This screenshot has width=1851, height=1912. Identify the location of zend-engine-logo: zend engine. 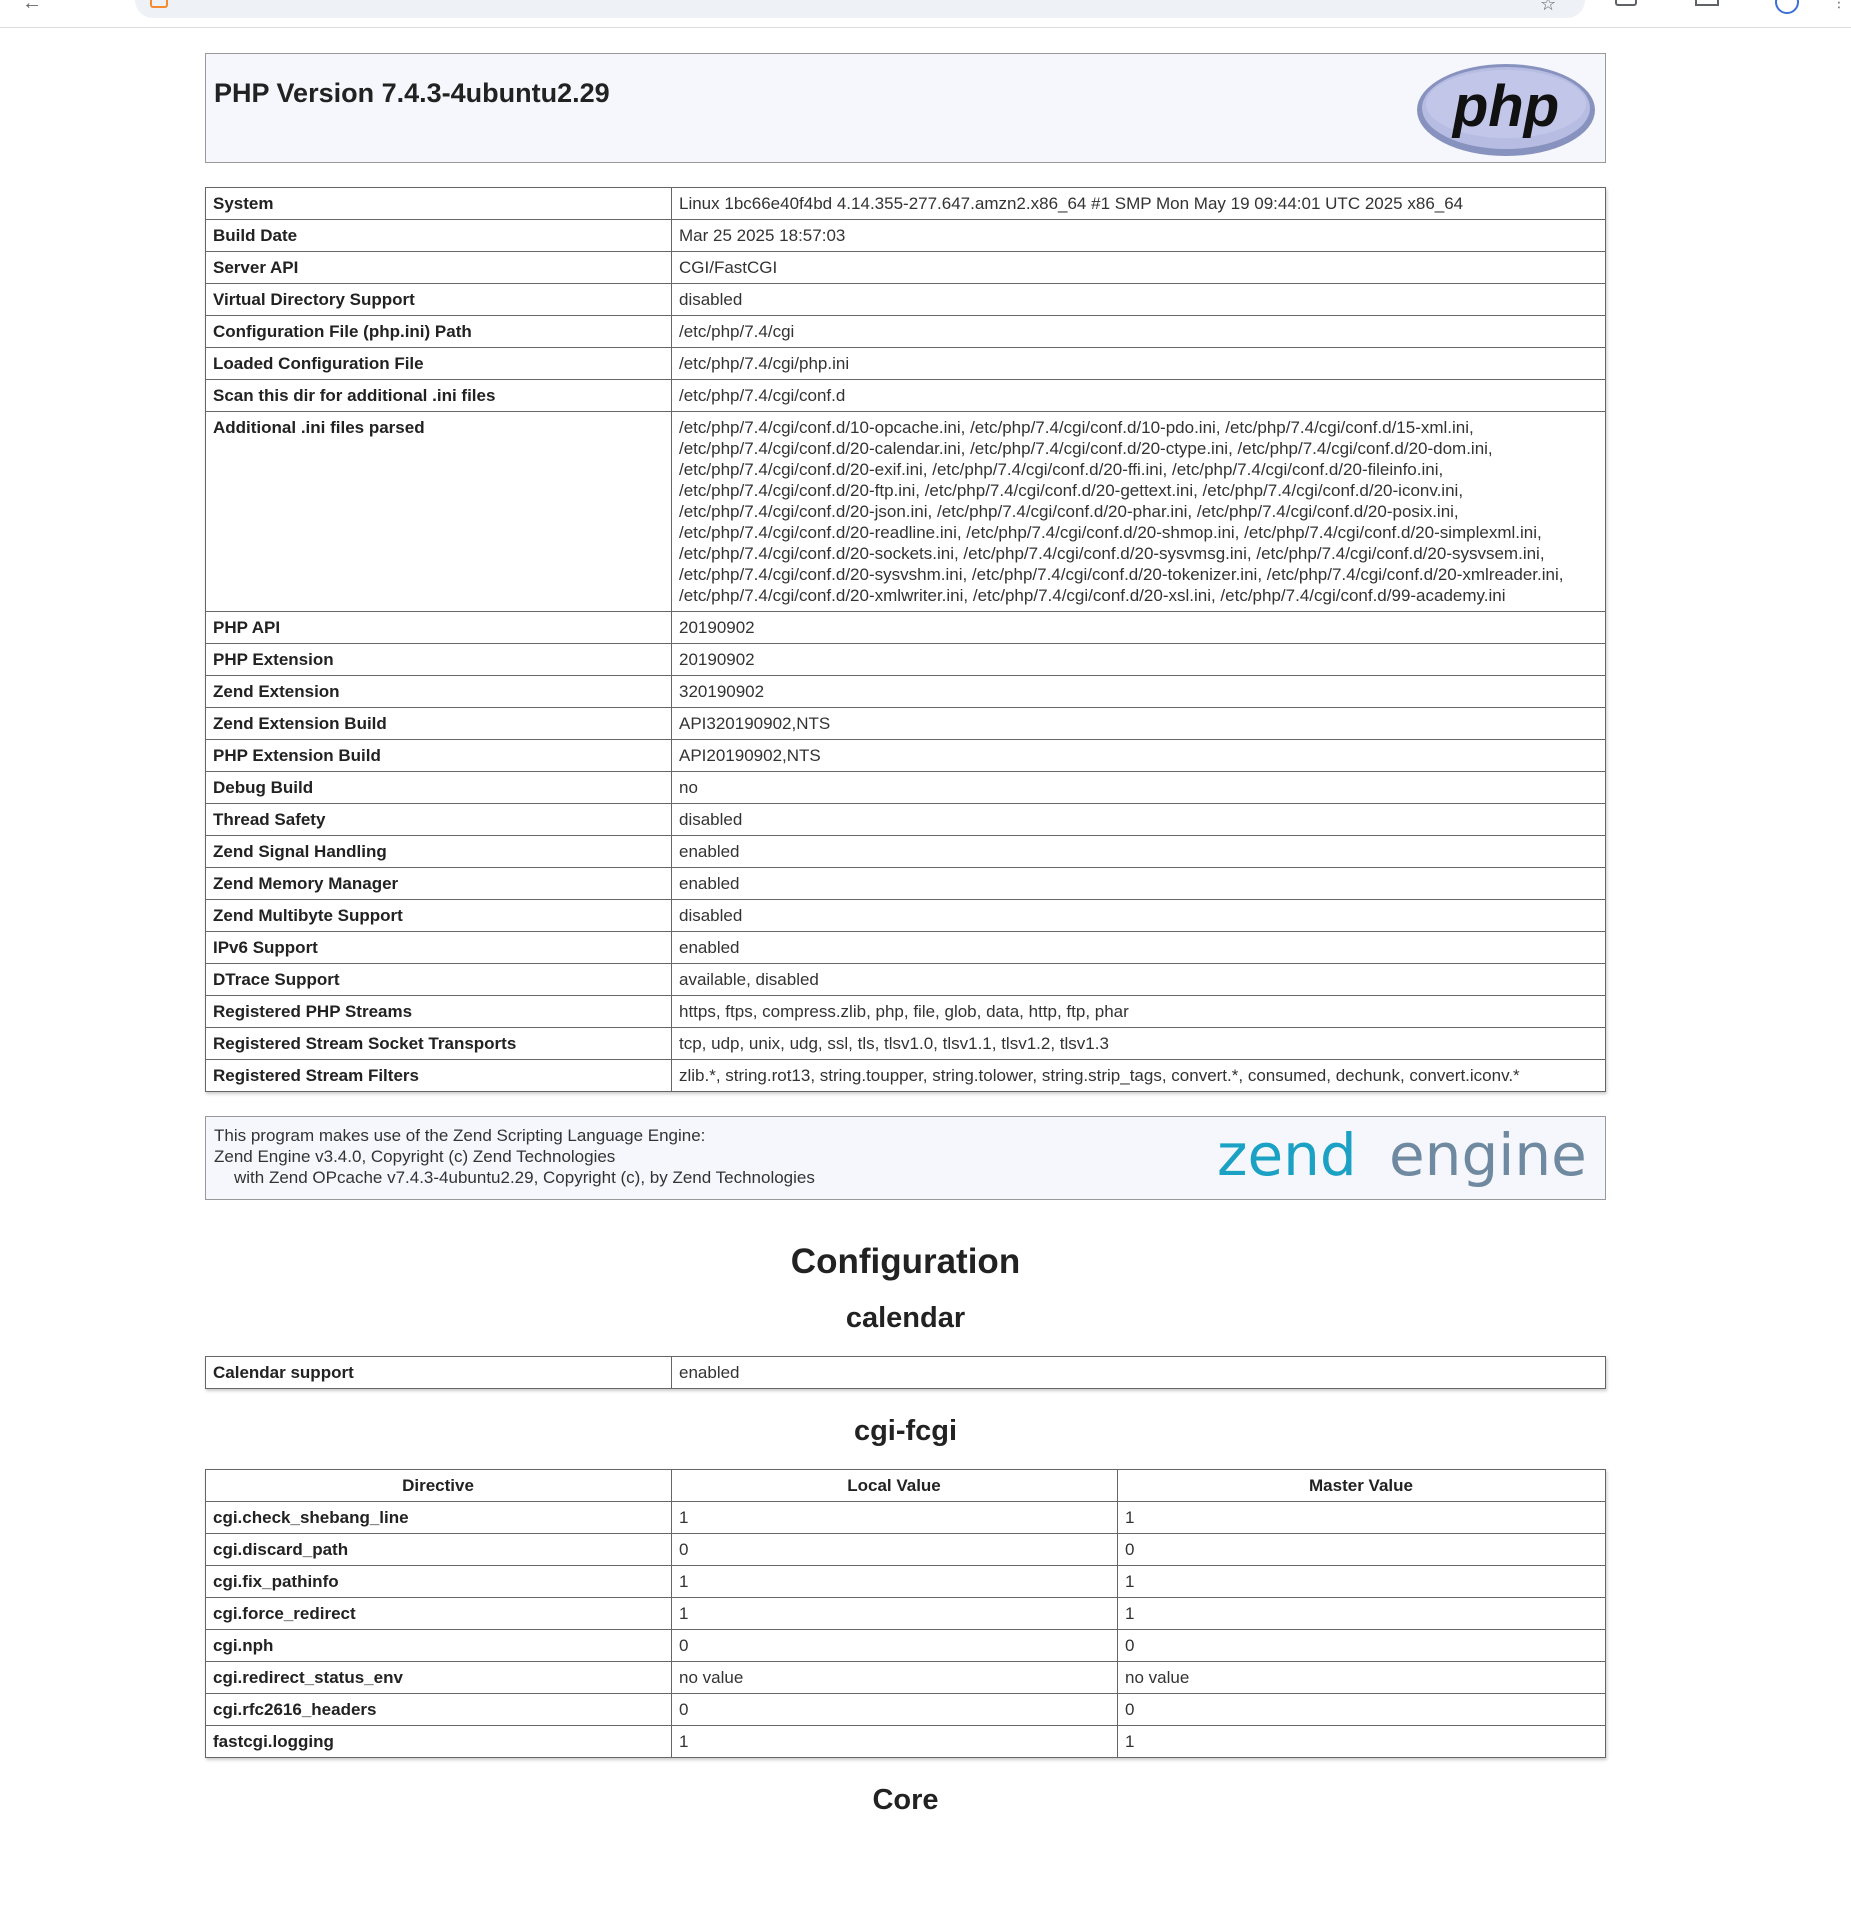
(1407, 1159).